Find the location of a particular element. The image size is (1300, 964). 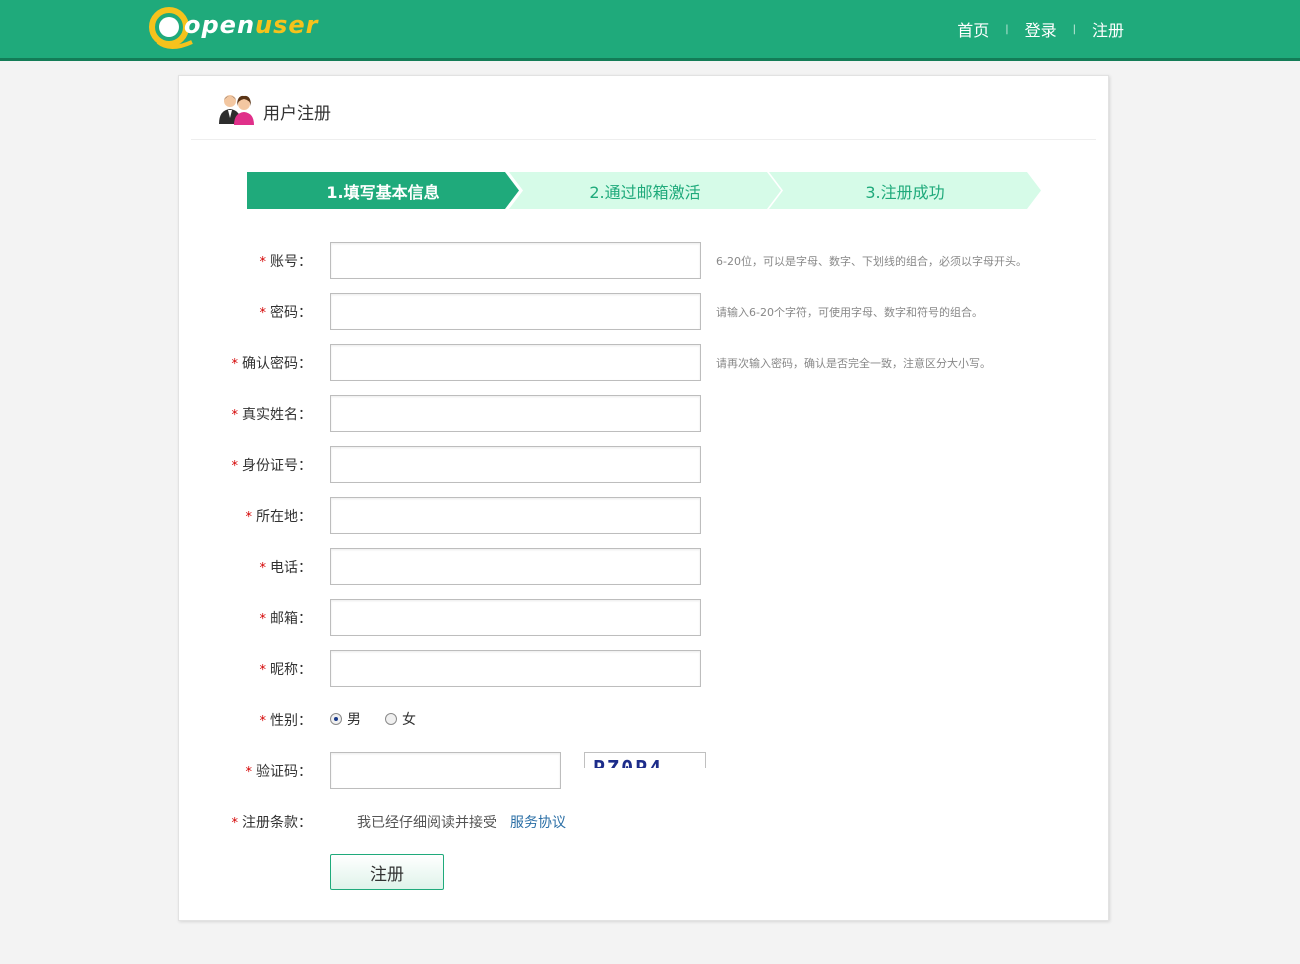

field-hint: 请输入6-20个字符，可使用字母、数字和符号的组合。 is located at coordinates (849, 312).